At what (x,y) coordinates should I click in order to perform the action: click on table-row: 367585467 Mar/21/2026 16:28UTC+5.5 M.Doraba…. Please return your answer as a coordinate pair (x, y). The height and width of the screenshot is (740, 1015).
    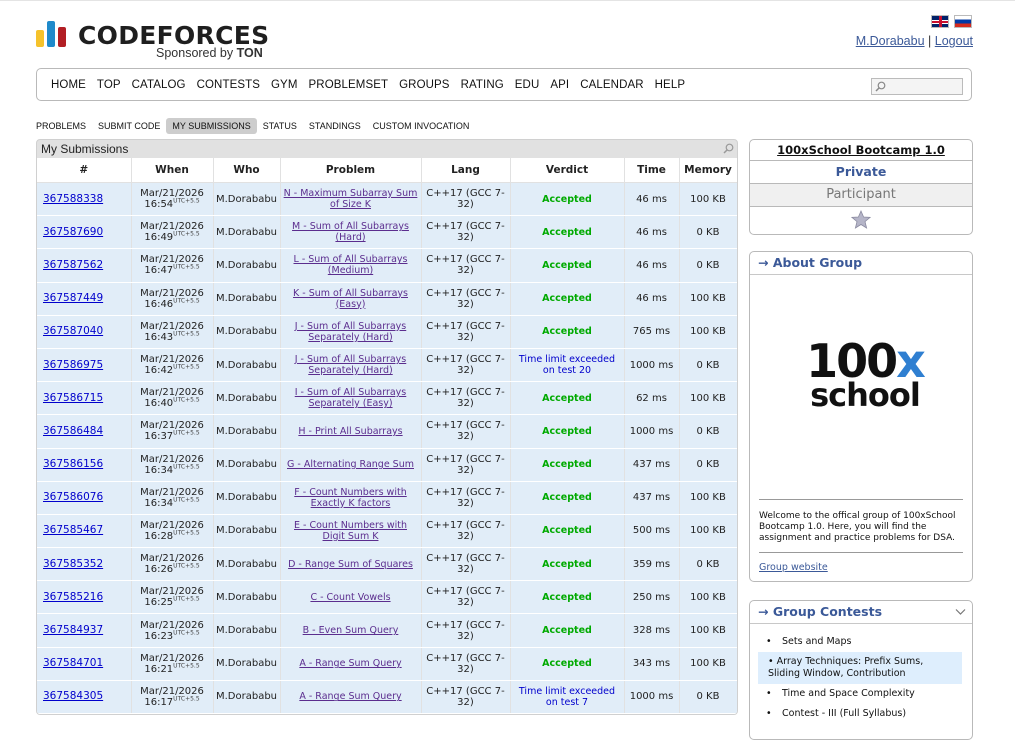
    Looking at the image, I should click on (387, 531).